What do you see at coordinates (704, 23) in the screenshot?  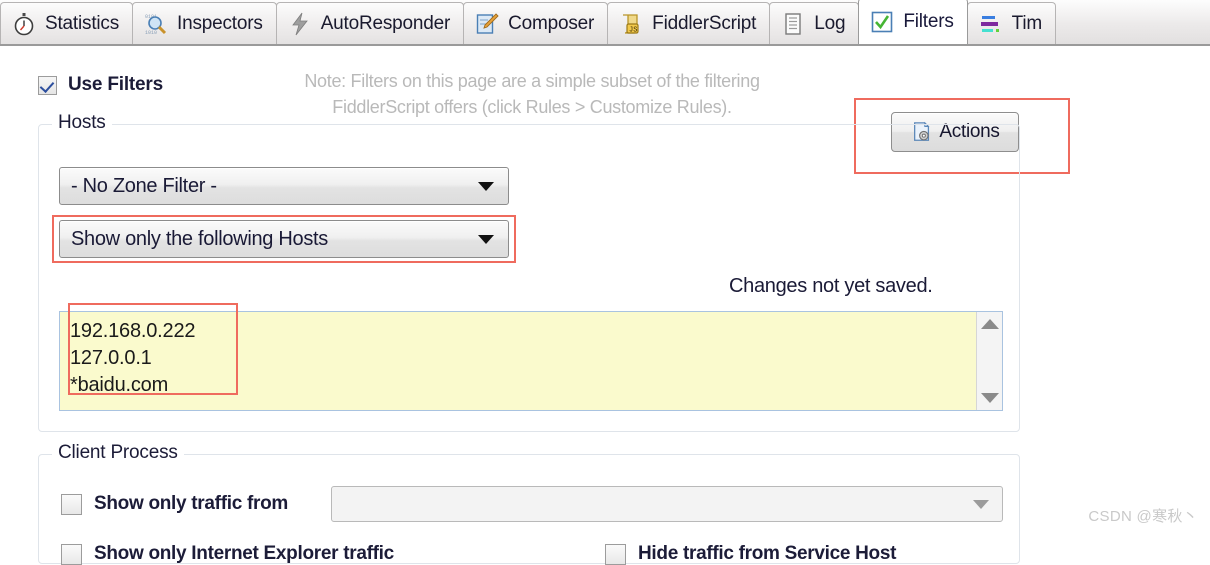 I see `tab-label: FiddlerScript` at bounding box center [704, 23].